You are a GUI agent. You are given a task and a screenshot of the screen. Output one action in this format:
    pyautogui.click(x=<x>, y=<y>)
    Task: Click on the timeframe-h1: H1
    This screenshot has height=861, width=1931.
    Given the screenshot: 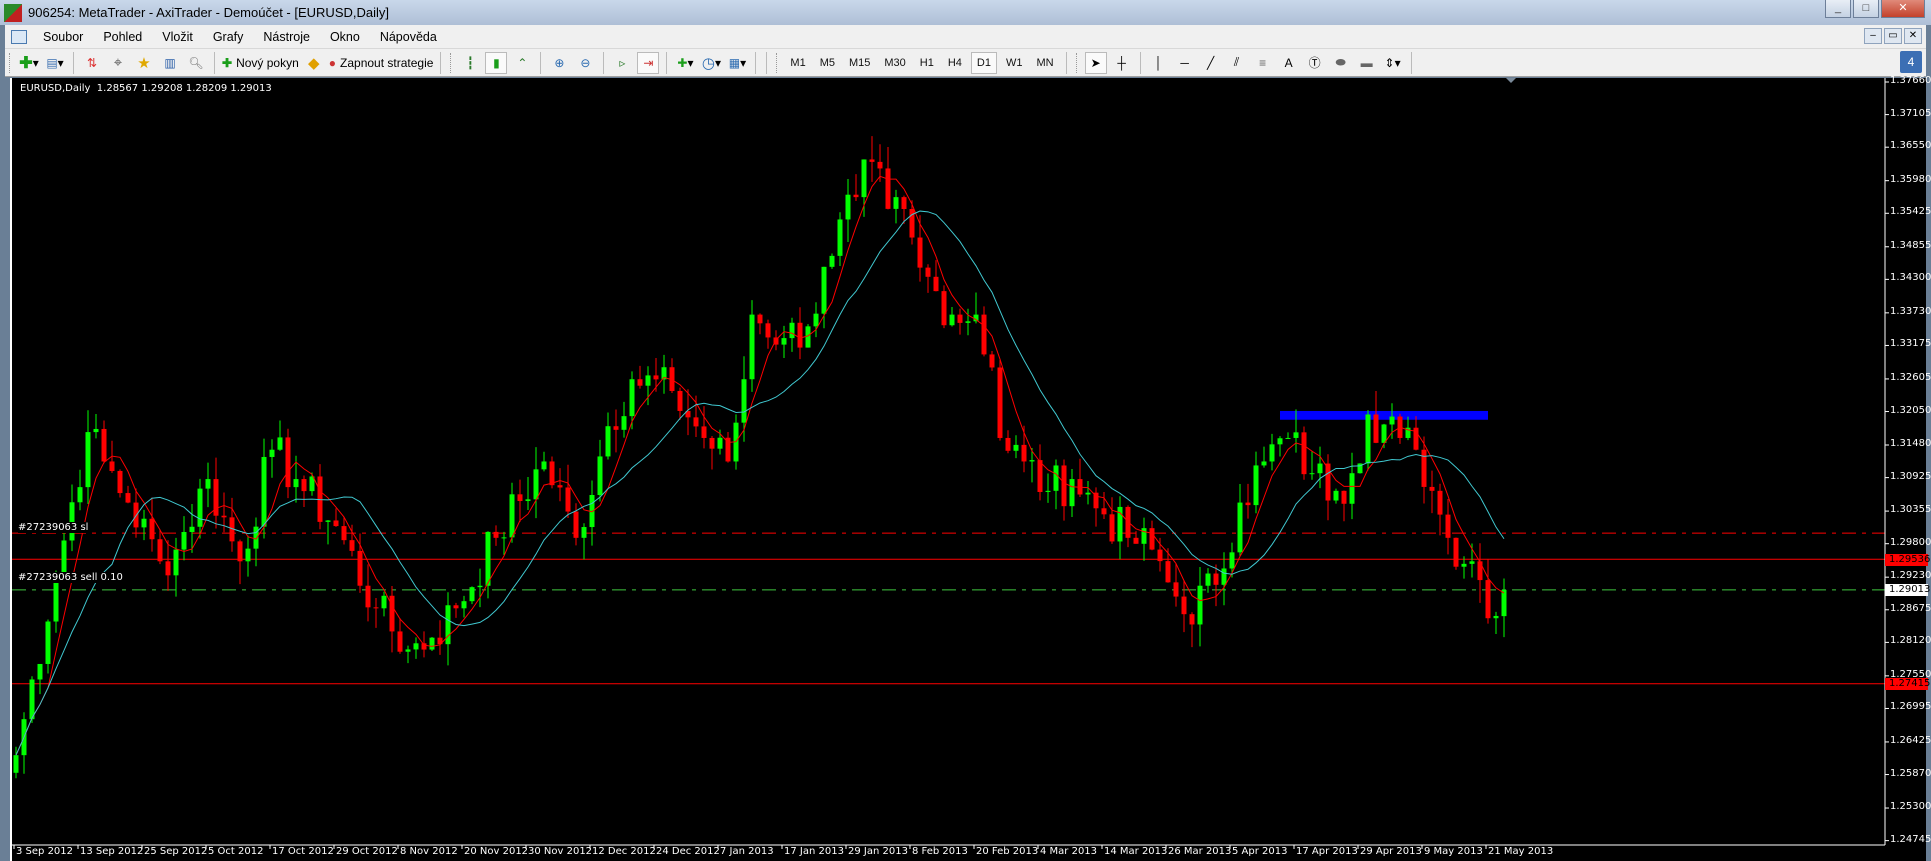 What is the action you would take?
    pyautogui.click(x=927, y=63)
    